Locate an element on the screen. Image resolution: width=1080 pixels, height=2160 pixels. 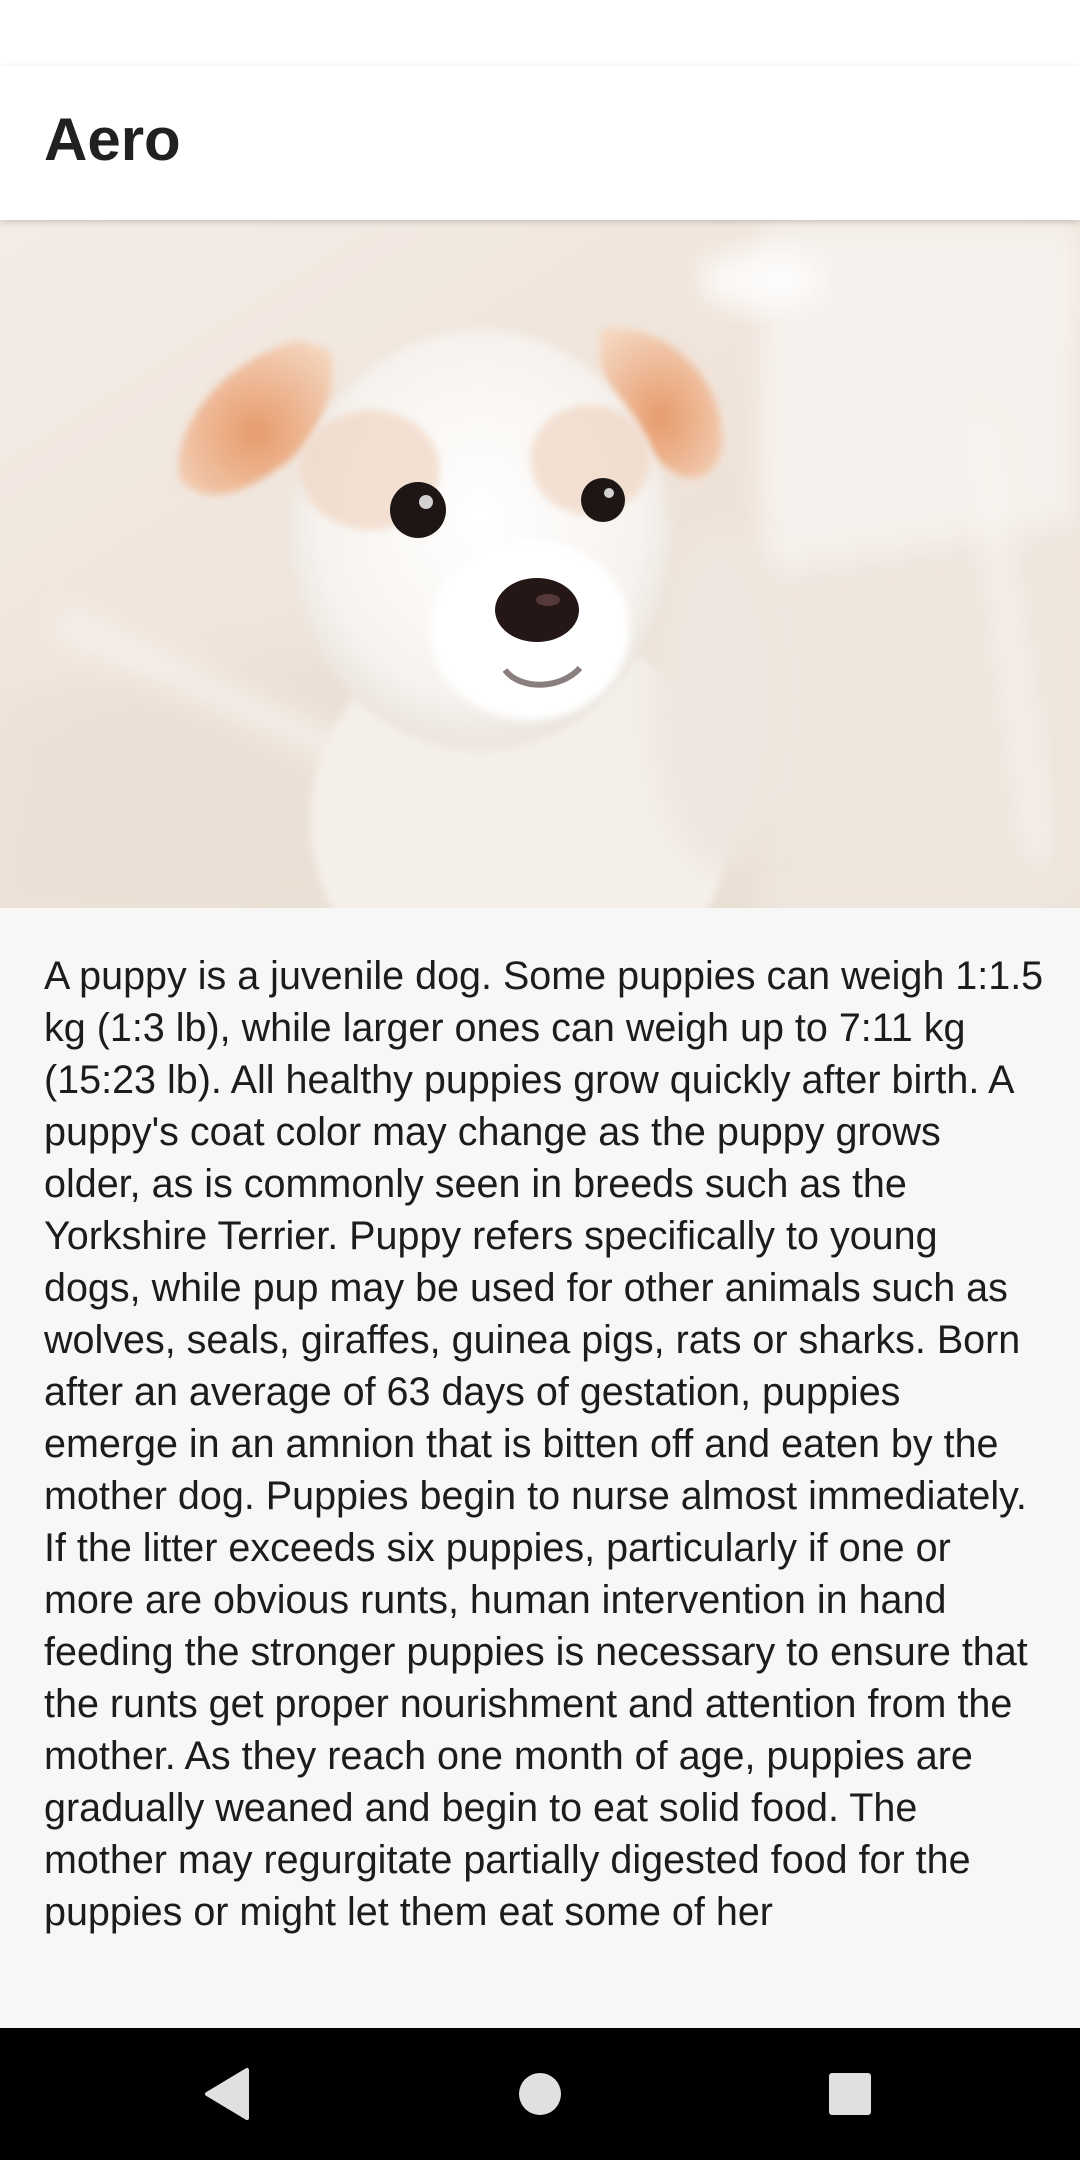
status-bar is located at coordinates (540, 33).